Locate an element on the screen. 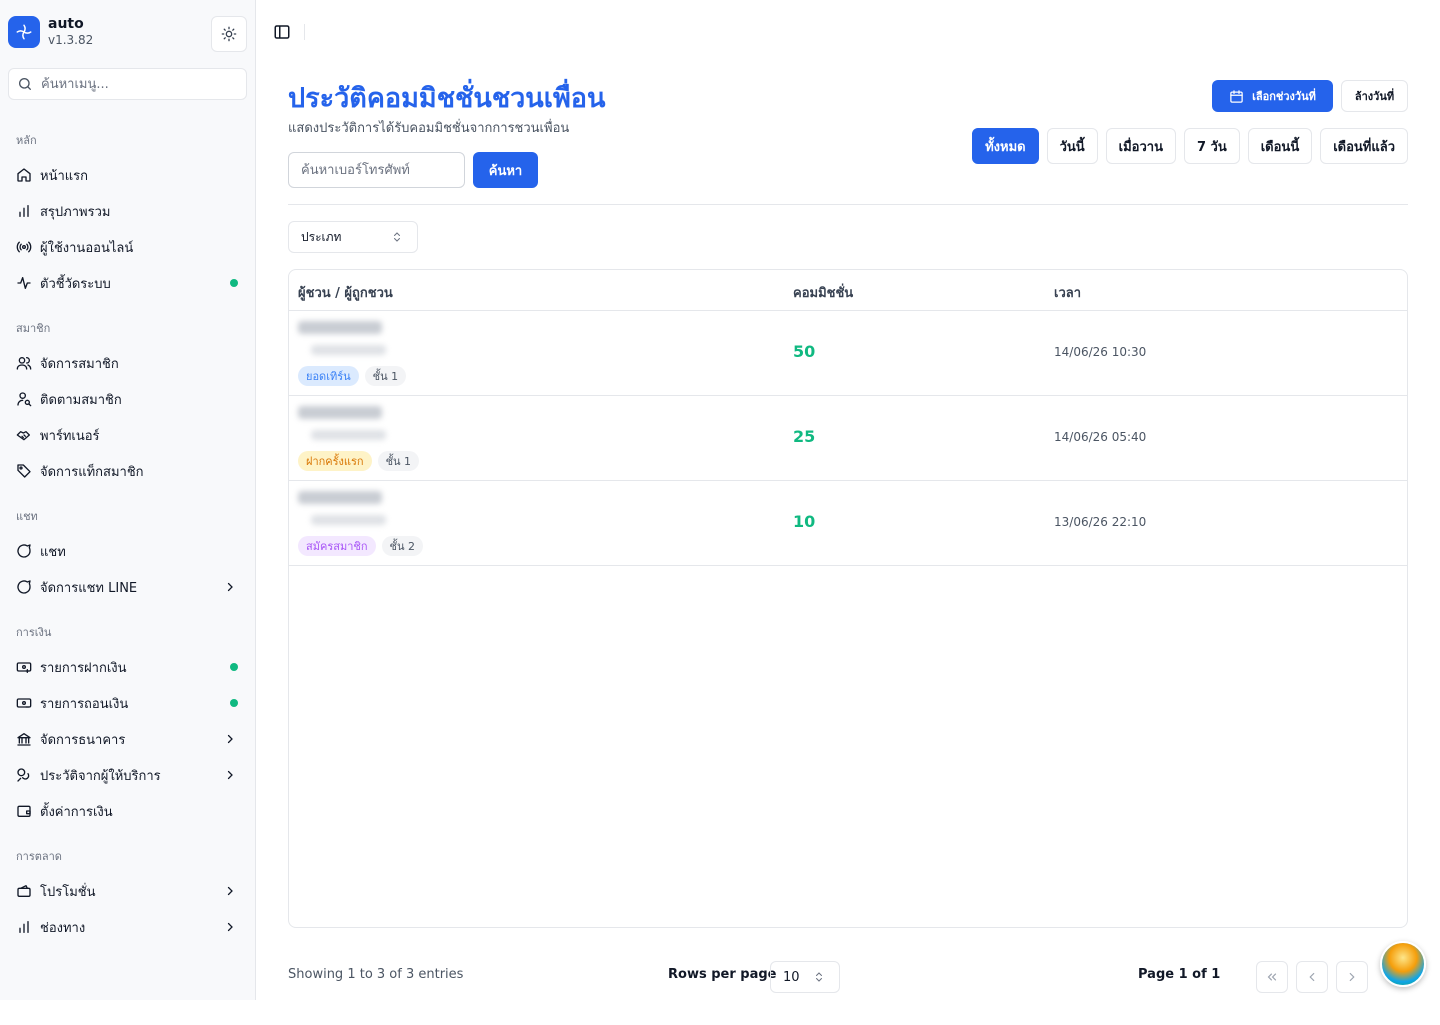 This screenshot has width=1440, height=1025. chevrons-left-icon is located at coordinates (1272, 977).